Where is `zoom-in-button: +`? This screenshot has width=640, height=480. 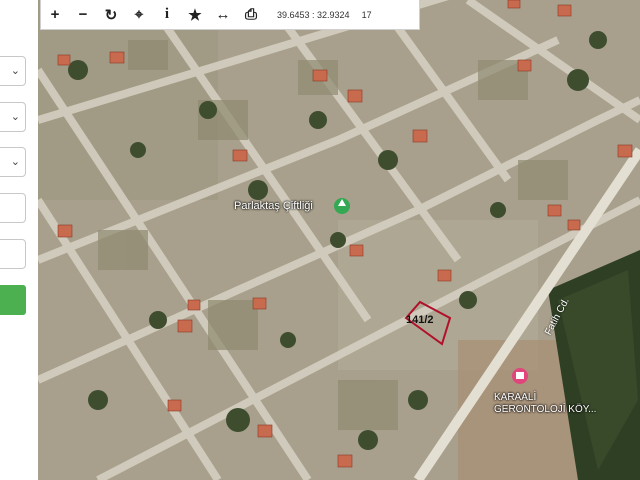 zoom-in-button: + is located at coordinates (55, 15).